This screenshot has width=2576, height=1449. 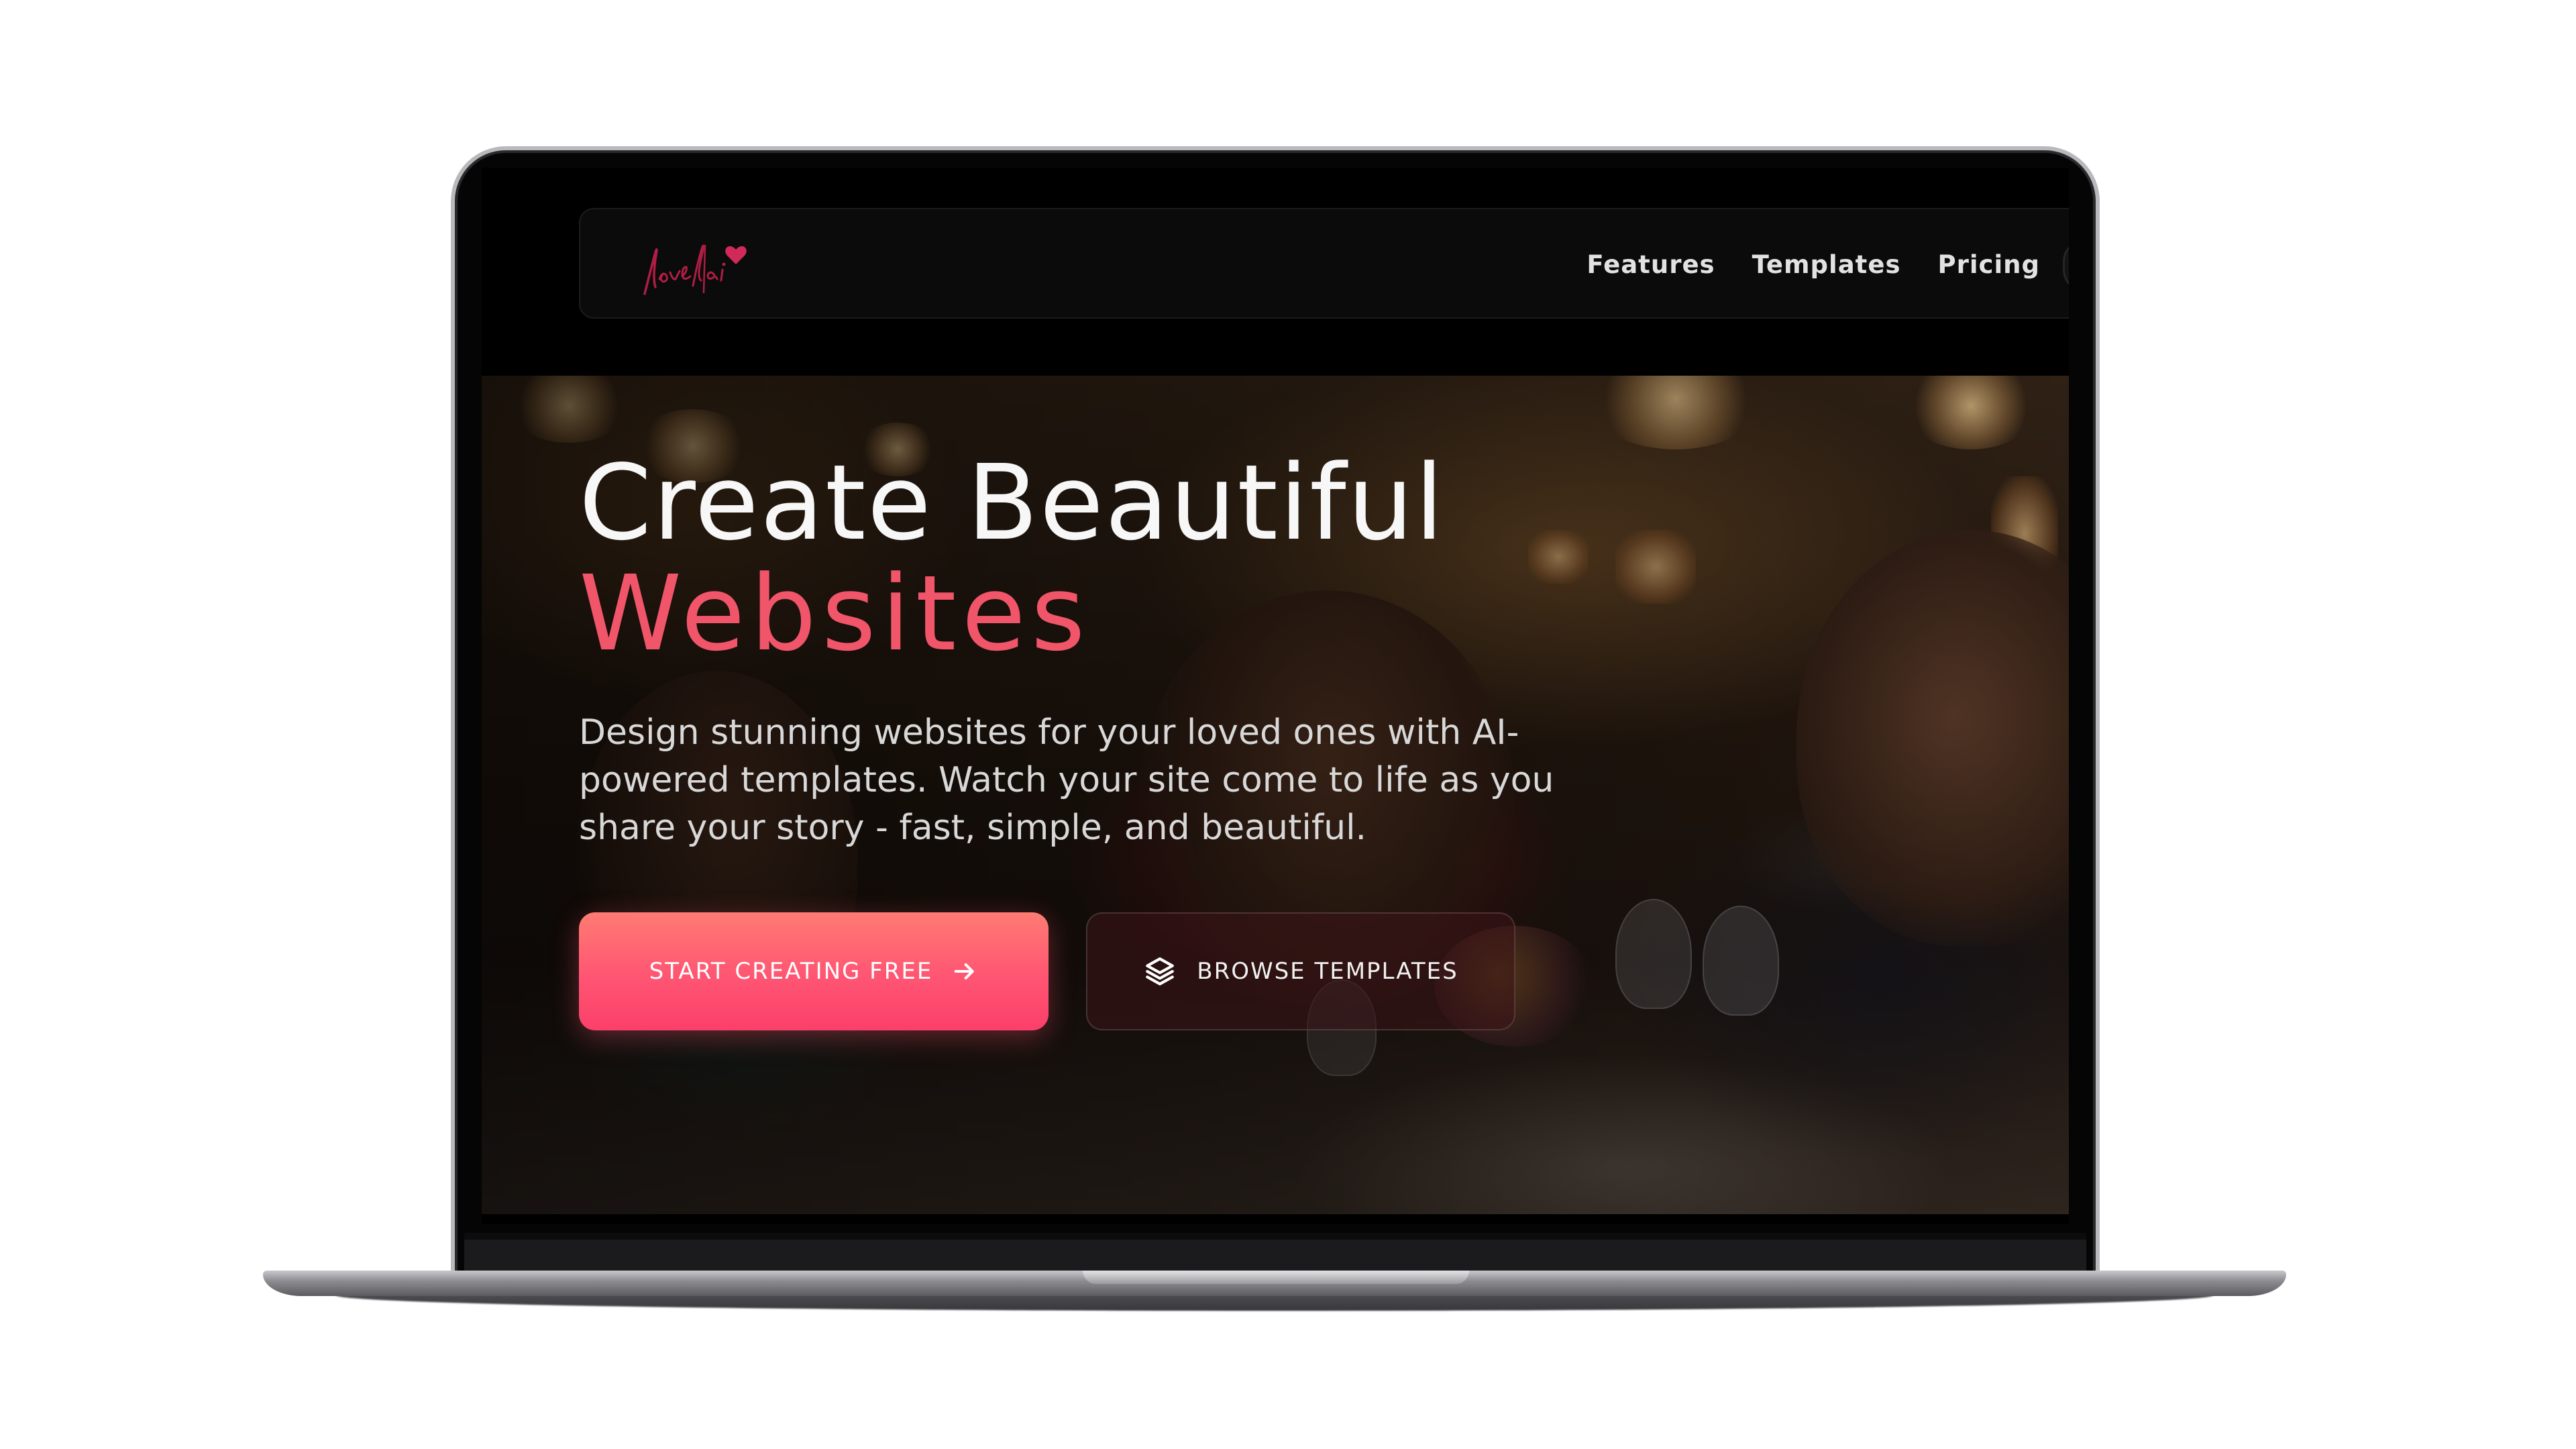 I want to click on brand-logo, so click(x=695, y=265).